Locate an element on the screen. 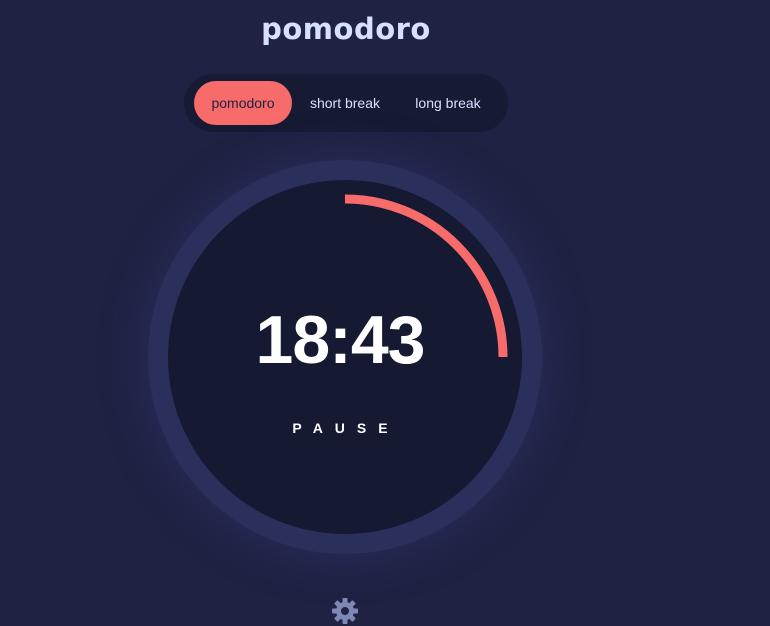 The width and height of the screenshot is (770, 626). tab-short-break: short break is located at coordinates (345, 103).